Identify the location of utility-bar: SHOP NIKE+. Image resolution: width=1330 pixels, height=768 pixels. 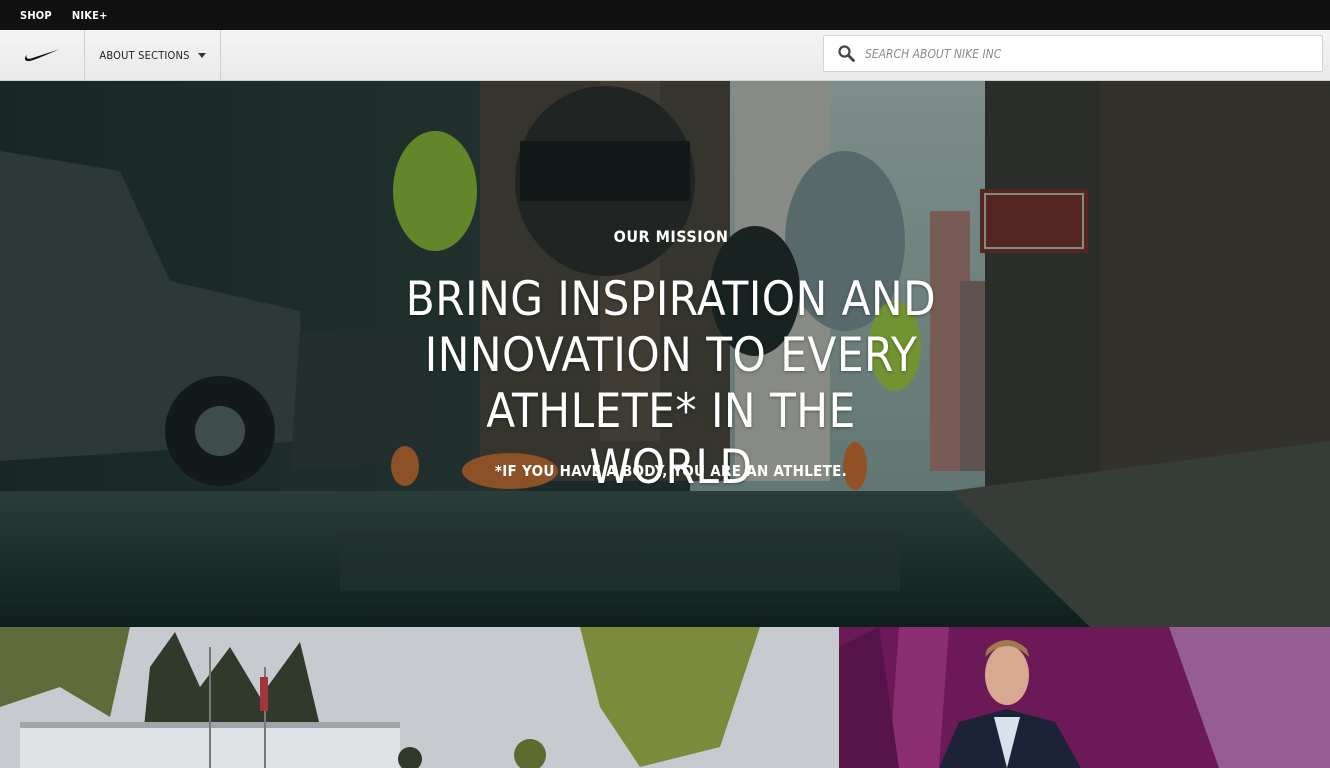
(665, 15).